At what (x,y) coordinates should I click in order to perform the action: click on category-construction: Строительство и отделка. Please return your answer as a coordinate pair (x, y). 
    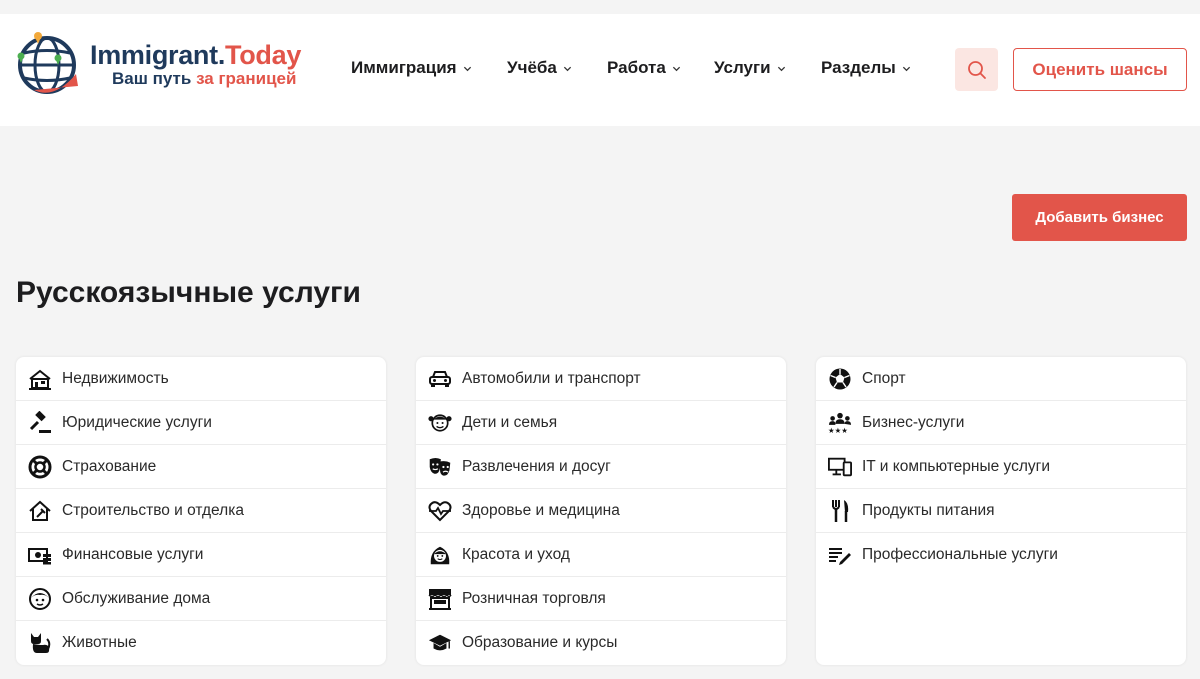
    Looking at the image, I should click on (201, 511).